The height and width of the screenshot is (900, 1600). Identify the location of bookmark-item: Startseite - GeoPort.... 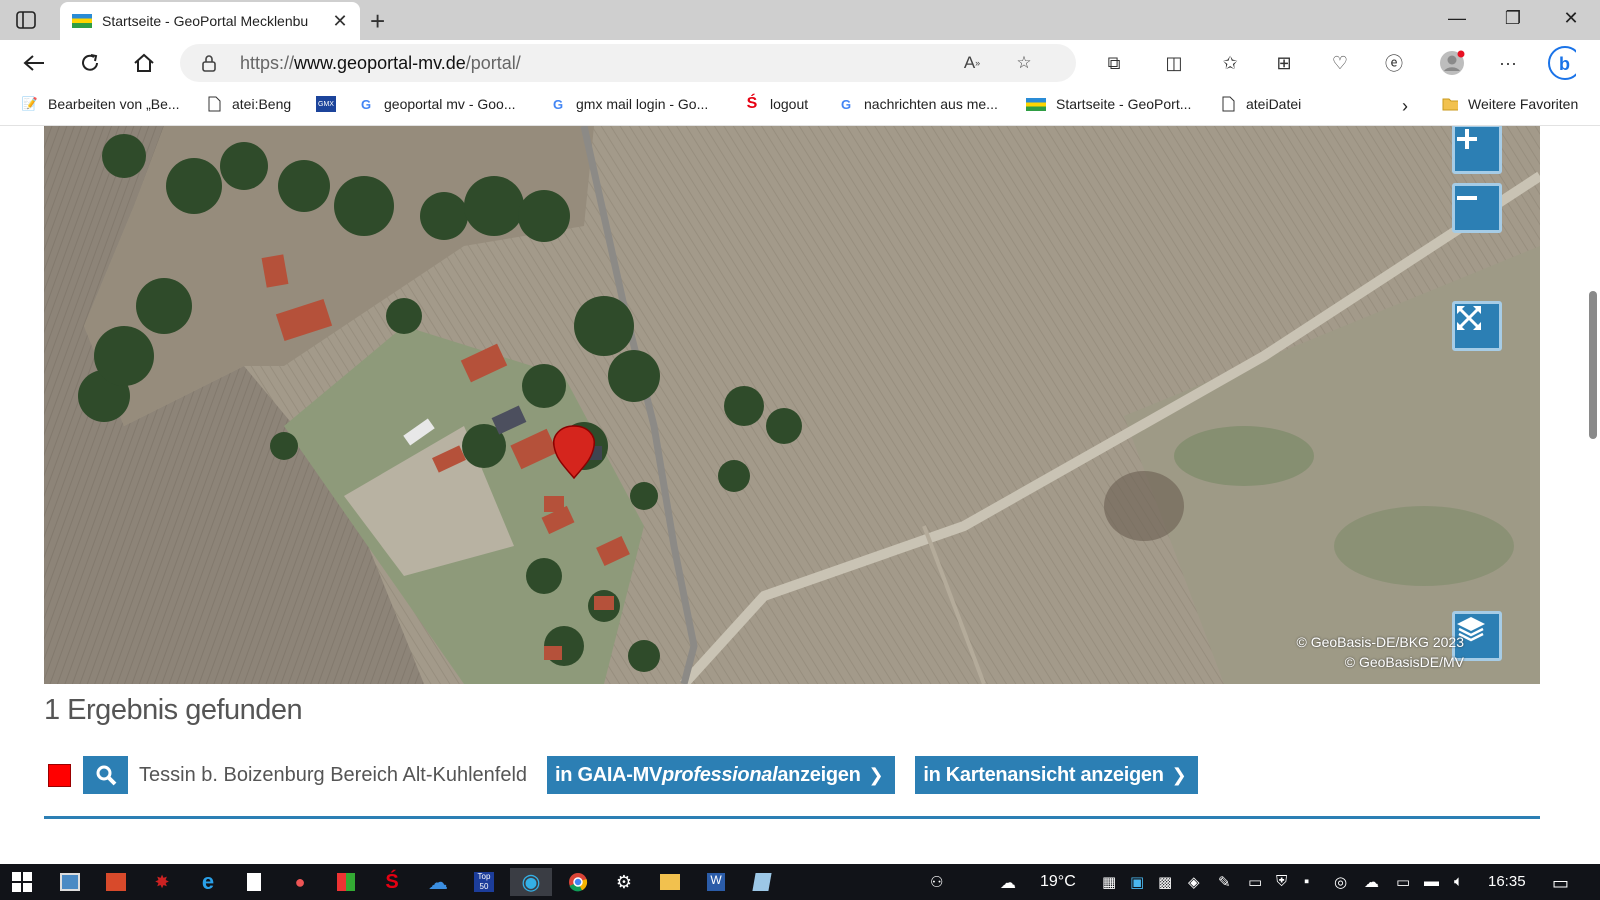
(1108, 104).